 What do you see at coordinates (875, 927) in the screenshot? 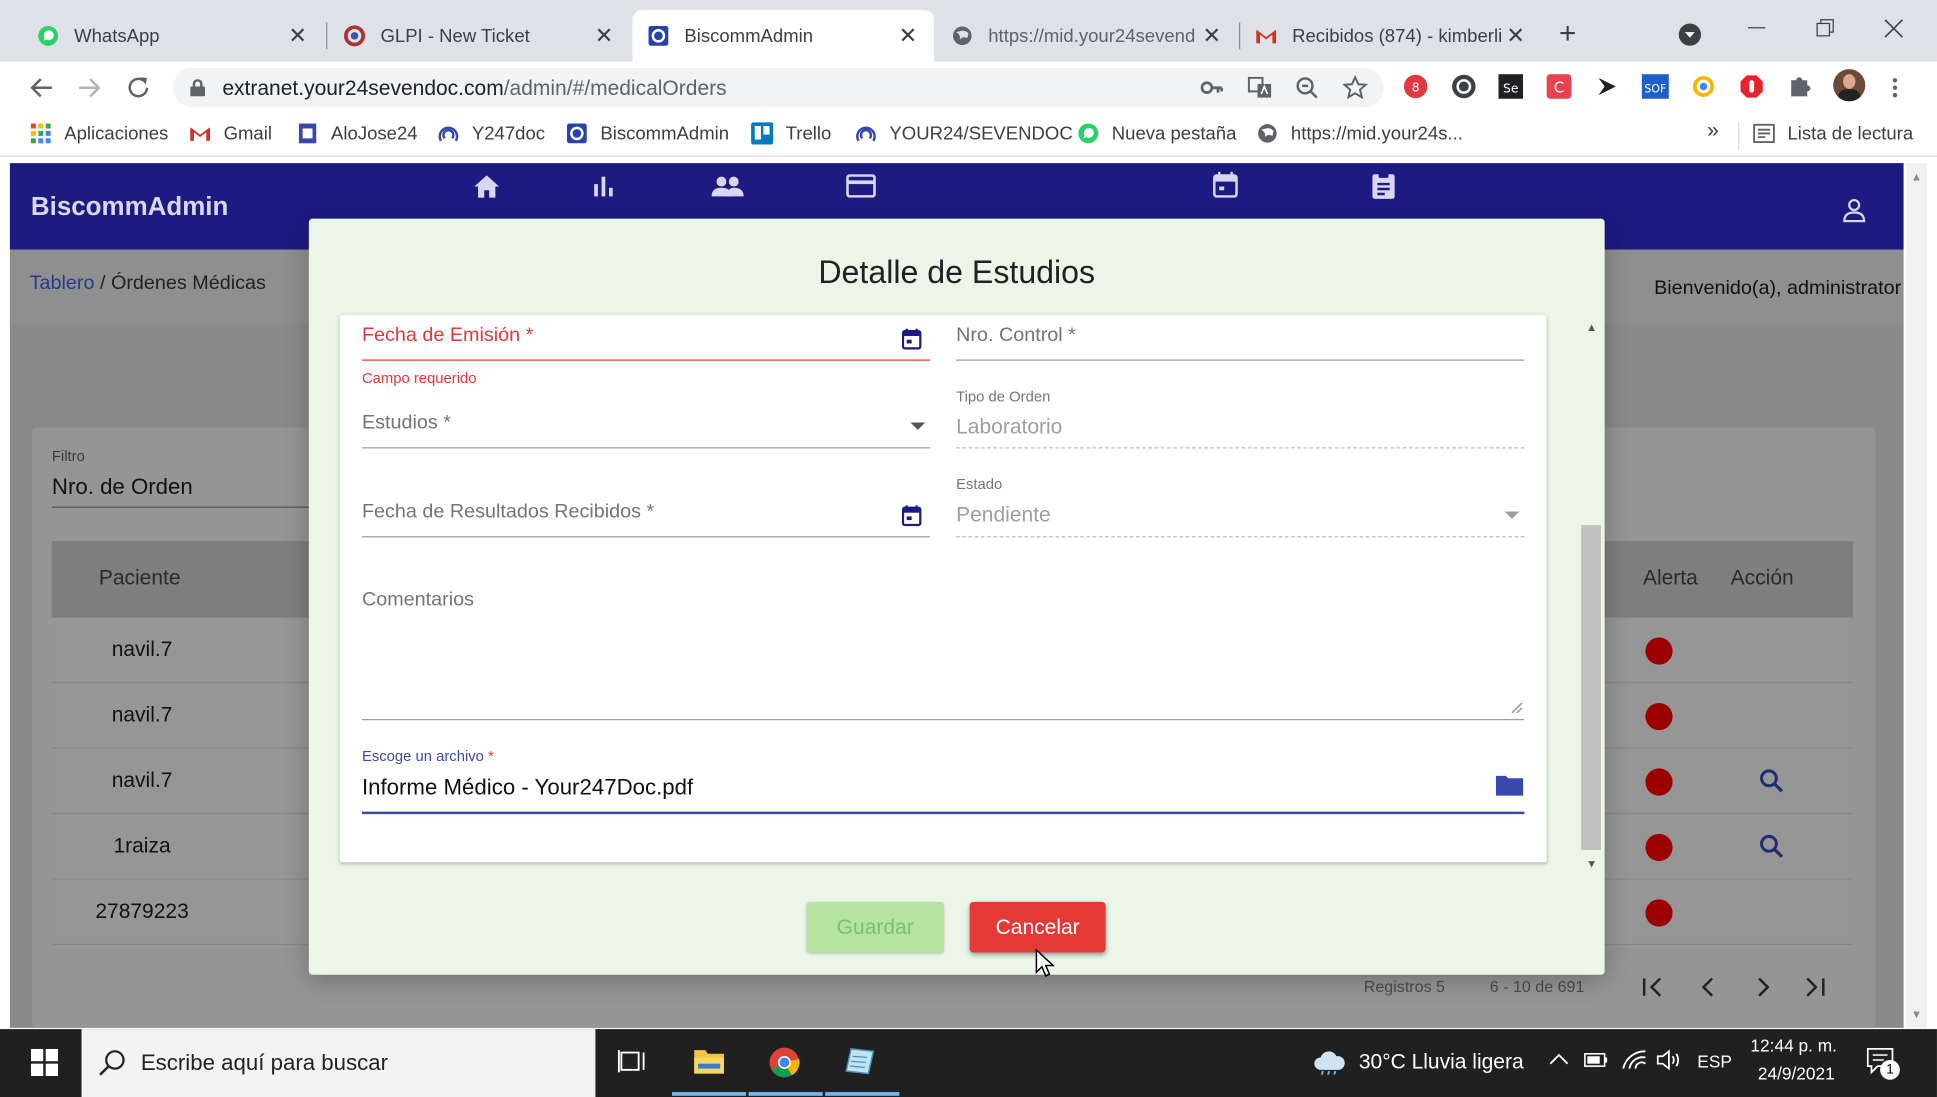
I see `save-button: Guardar` at bounding box center [875, 927].